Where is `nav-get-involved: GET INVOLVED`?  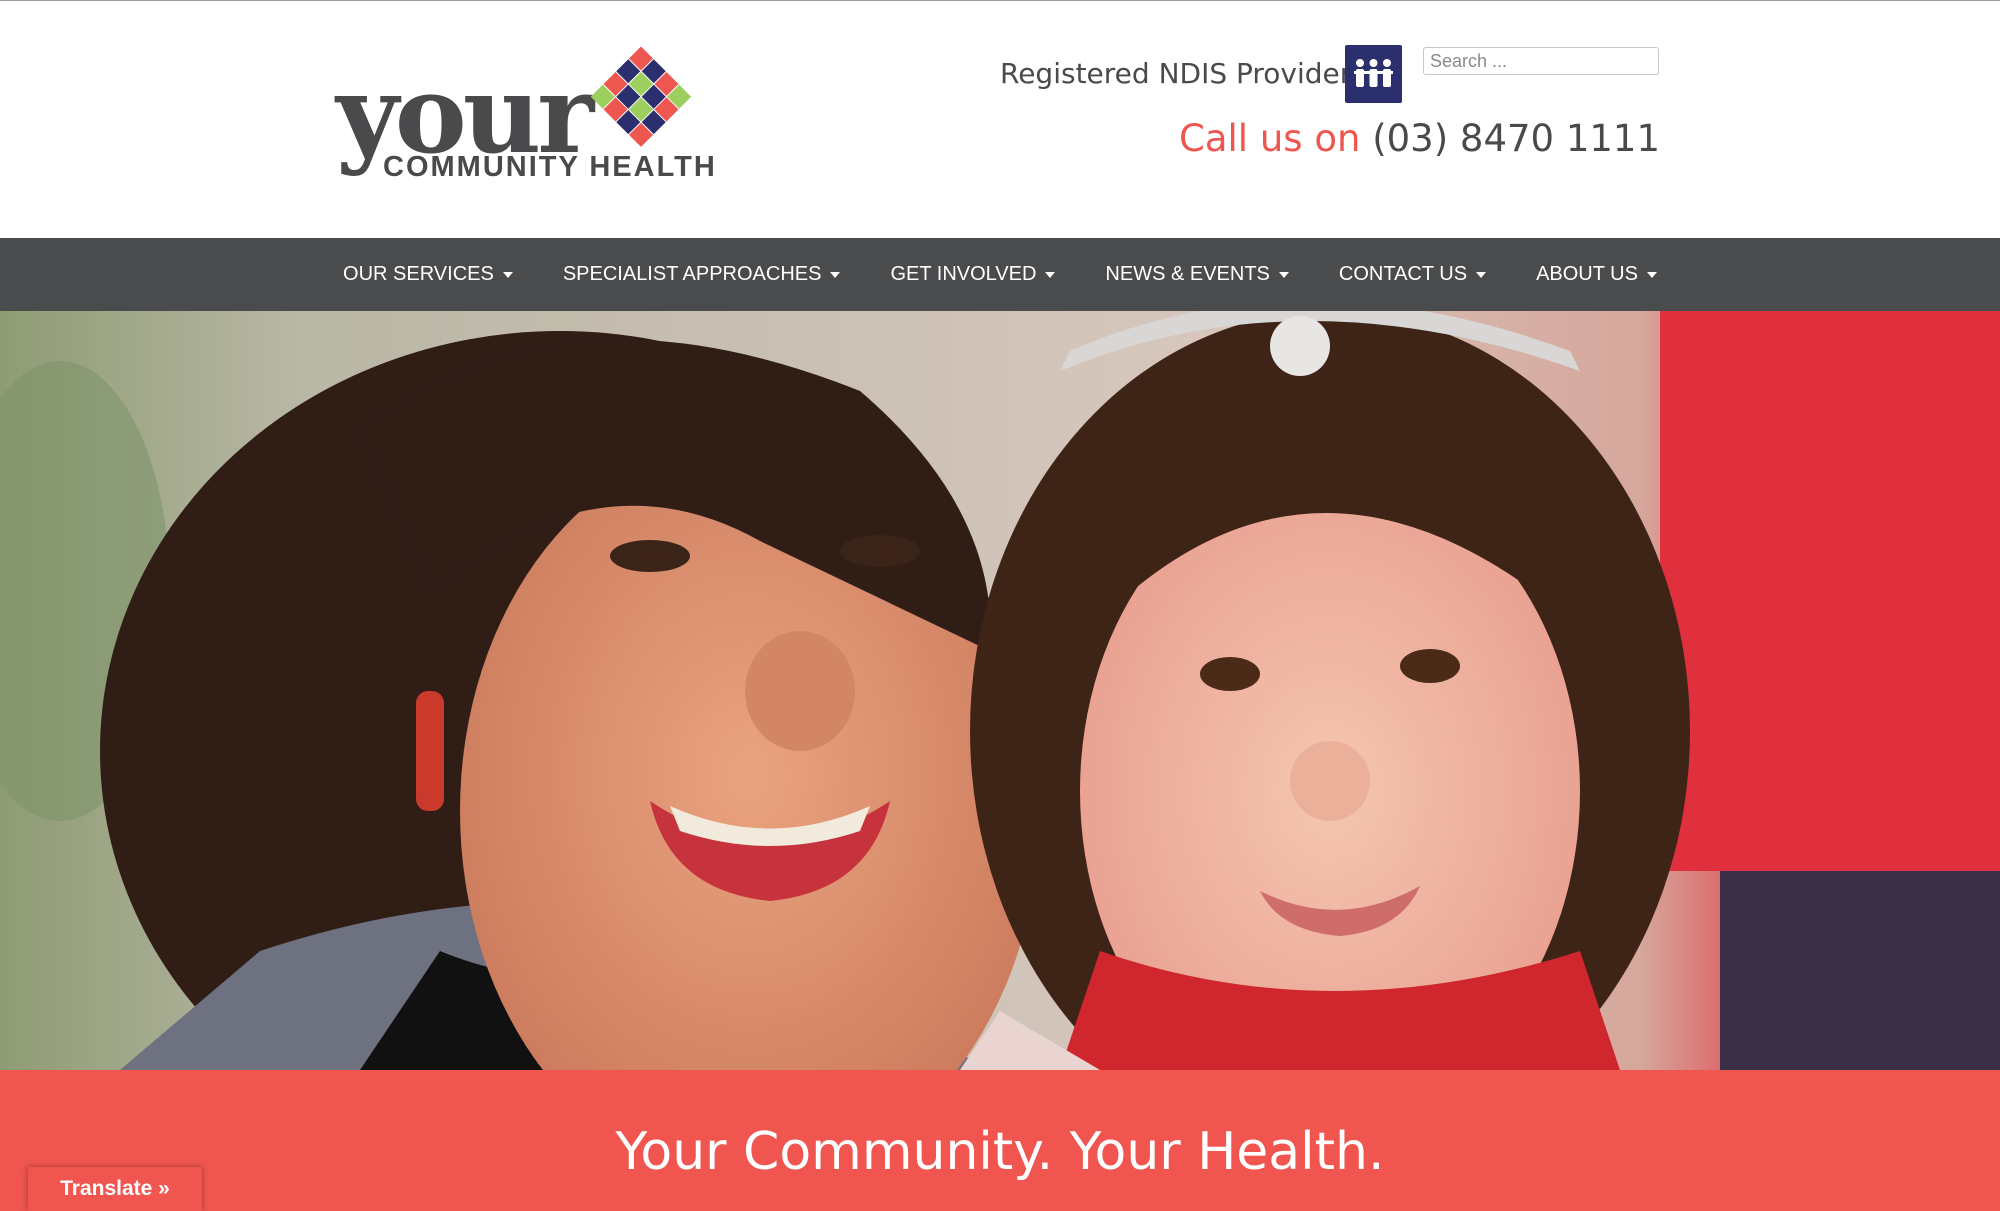 nav-get-involved: GET INVOLVED is located at coordinates (973, 274).